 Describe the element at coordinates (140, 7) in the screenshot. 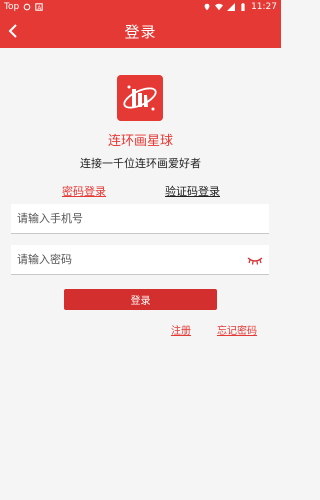

I see `status-bar: Top A 11:27` at that location.